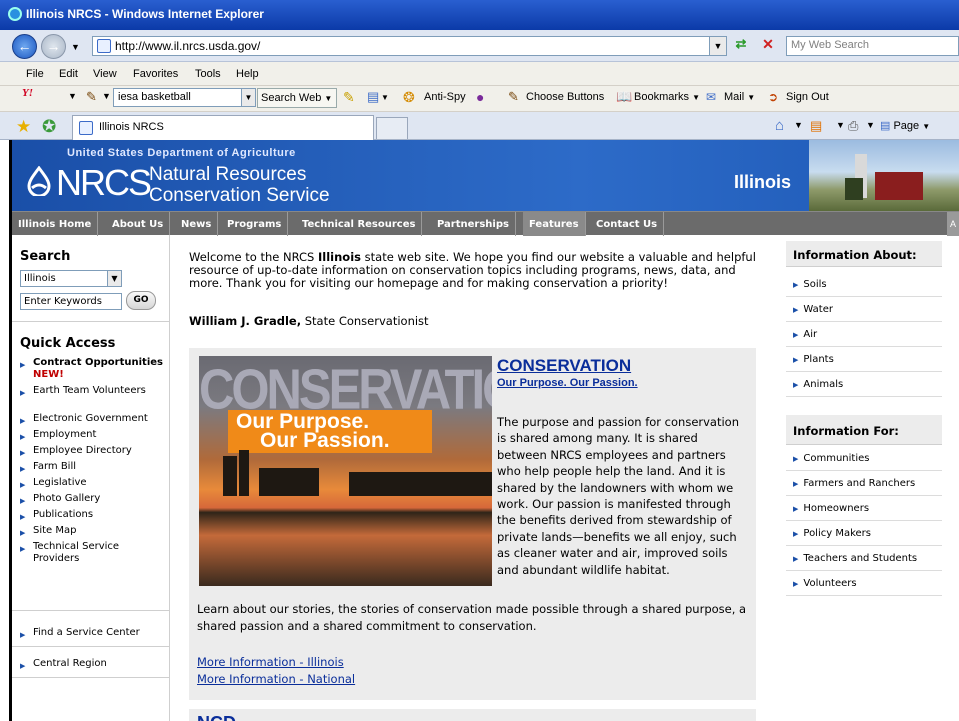 Image resolution: width=959 pixels, height=721 pixels. Describe the element at coordinates (739, 97) in the screenshot. I see `mail-button: Mail ▼` at that location.